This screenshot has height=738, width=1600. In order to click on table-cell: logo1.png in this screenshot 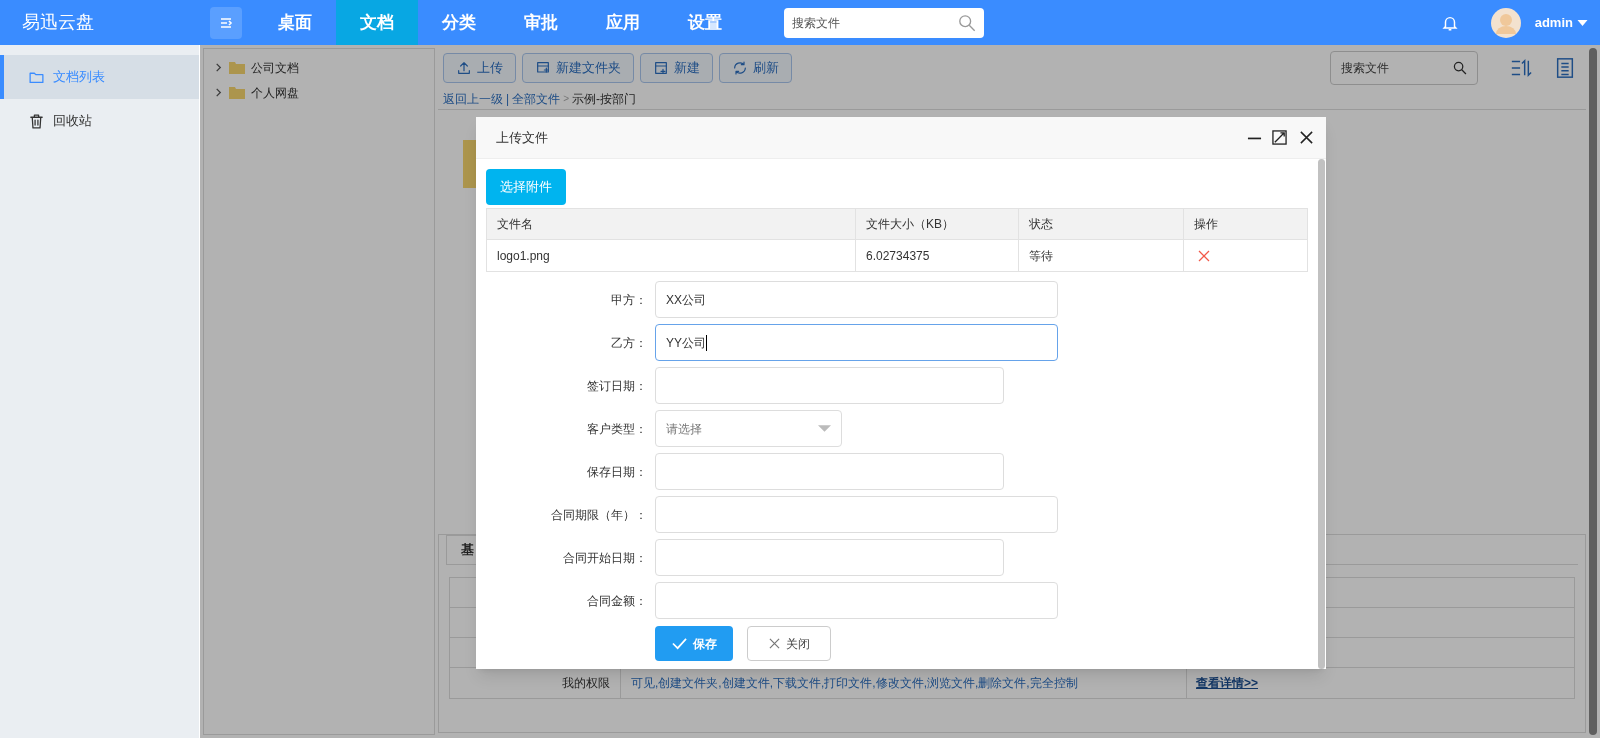, I will do `click(671, 255)`.